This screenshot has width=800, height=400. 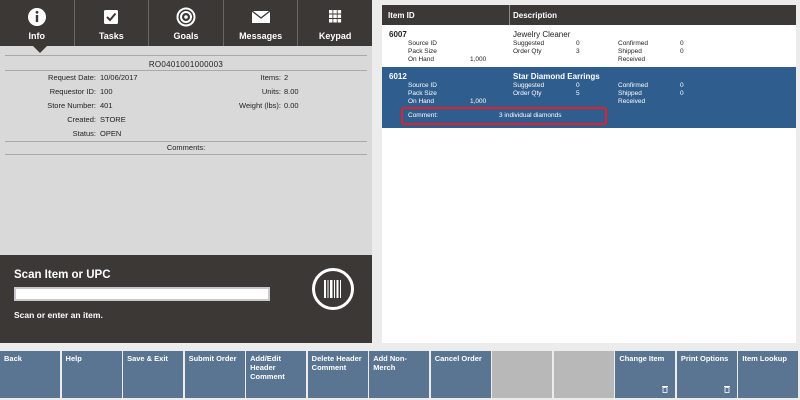 What do you see at coordinates (460, 374) in the screenshot?
I see `cancel-order-button: Cancel Order` at bounding box center [460, 374].